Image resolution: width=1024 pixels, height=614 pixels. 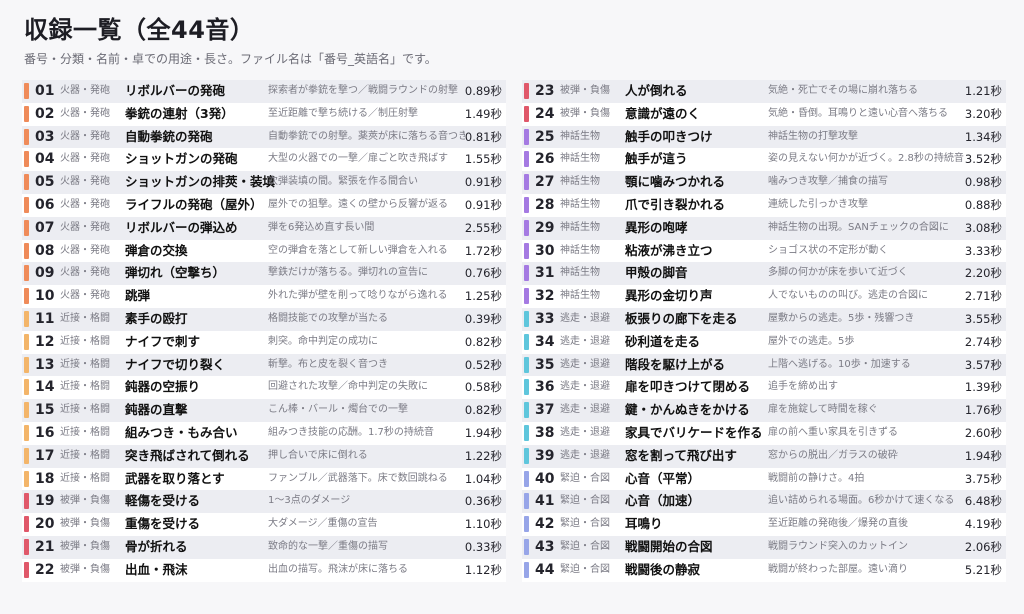 I want to click on sound-number: 08, so click(x=45, y=250).